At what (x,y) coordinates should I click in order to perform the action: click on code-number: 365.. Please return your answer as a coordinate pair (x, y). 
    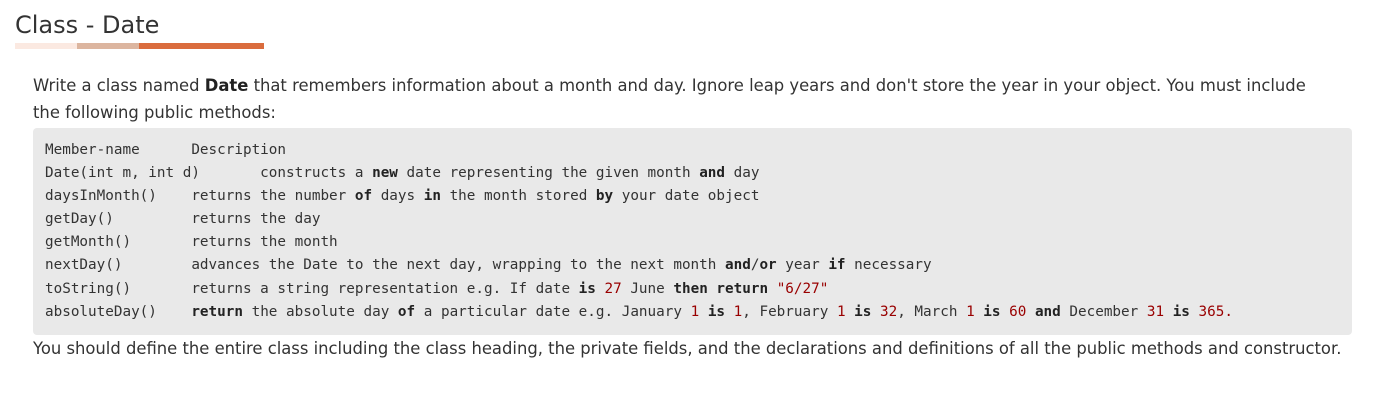
    Looking at the image, I should click on (1215, 311).